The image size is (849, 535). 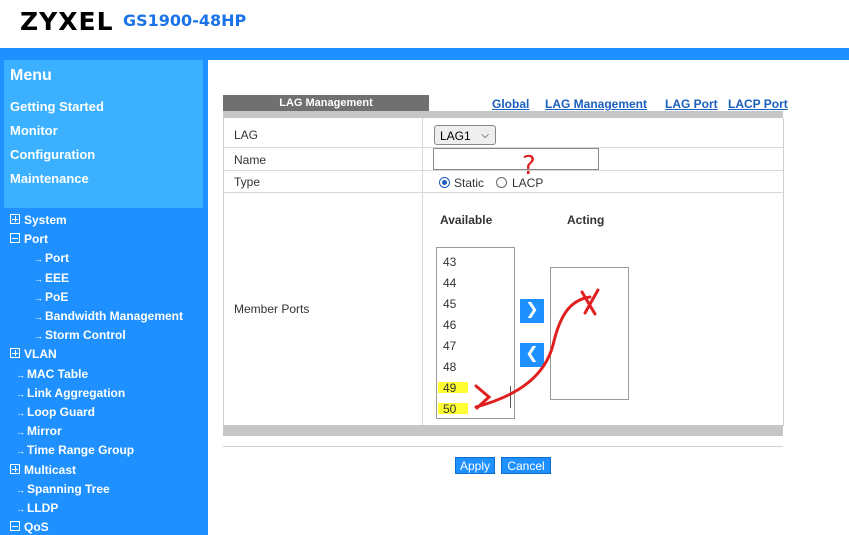 What do you see at coordinates (326, 103) in the screenshot?
I see `panel-tab-title: LAG Management` at bounding box center [326, 103].